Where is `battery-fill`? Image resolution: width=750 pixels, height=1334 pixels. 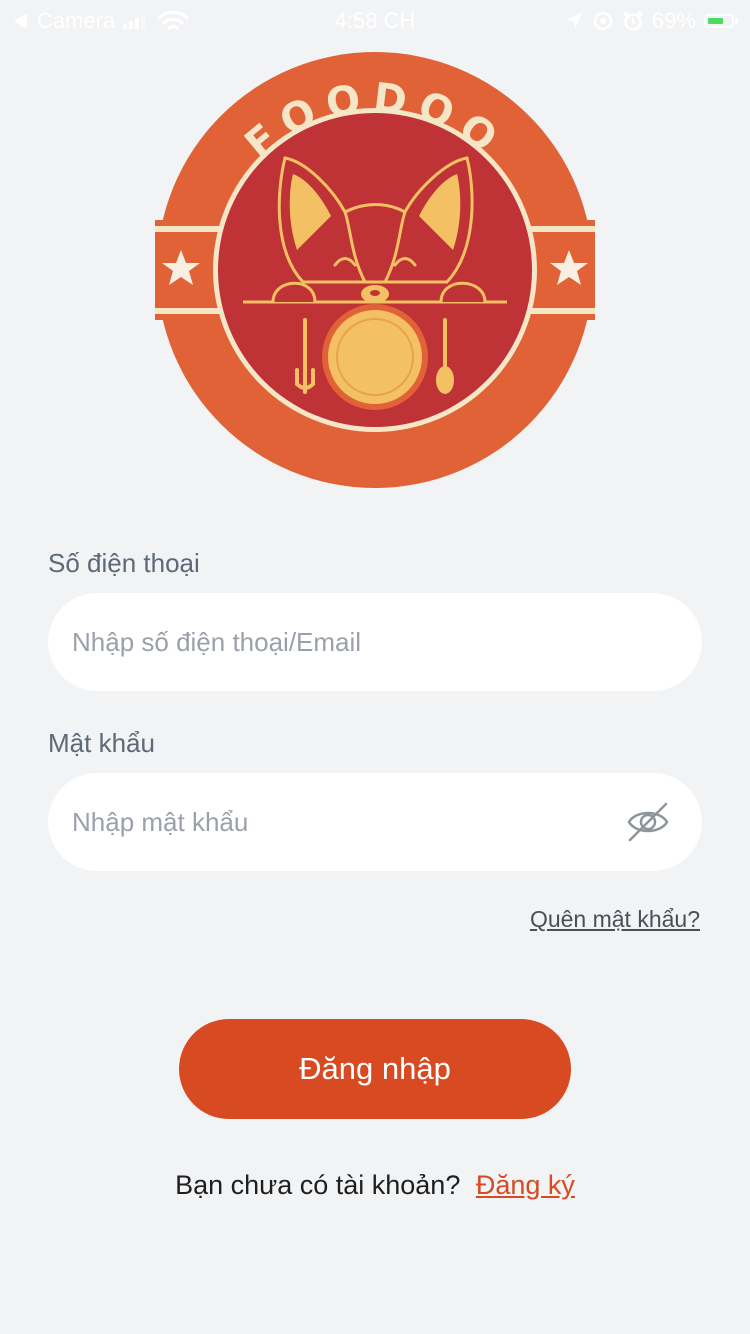 battery-fill is located at coordinates (715, 21).